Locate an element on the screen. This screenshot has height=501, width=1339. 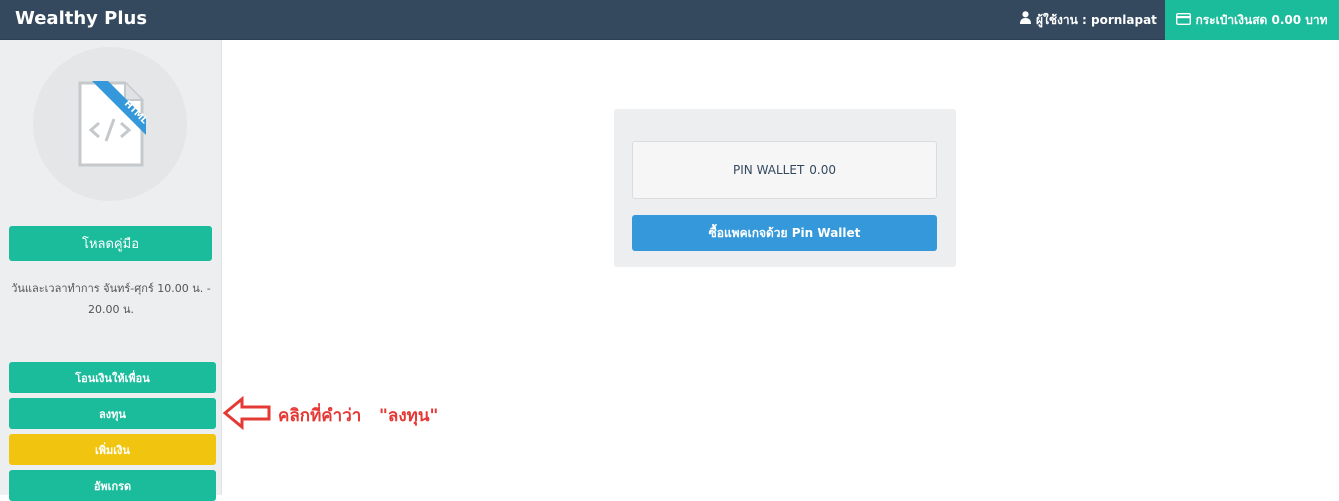
upgrade-button: อัพเกรด is located at coordinates (112, 485).